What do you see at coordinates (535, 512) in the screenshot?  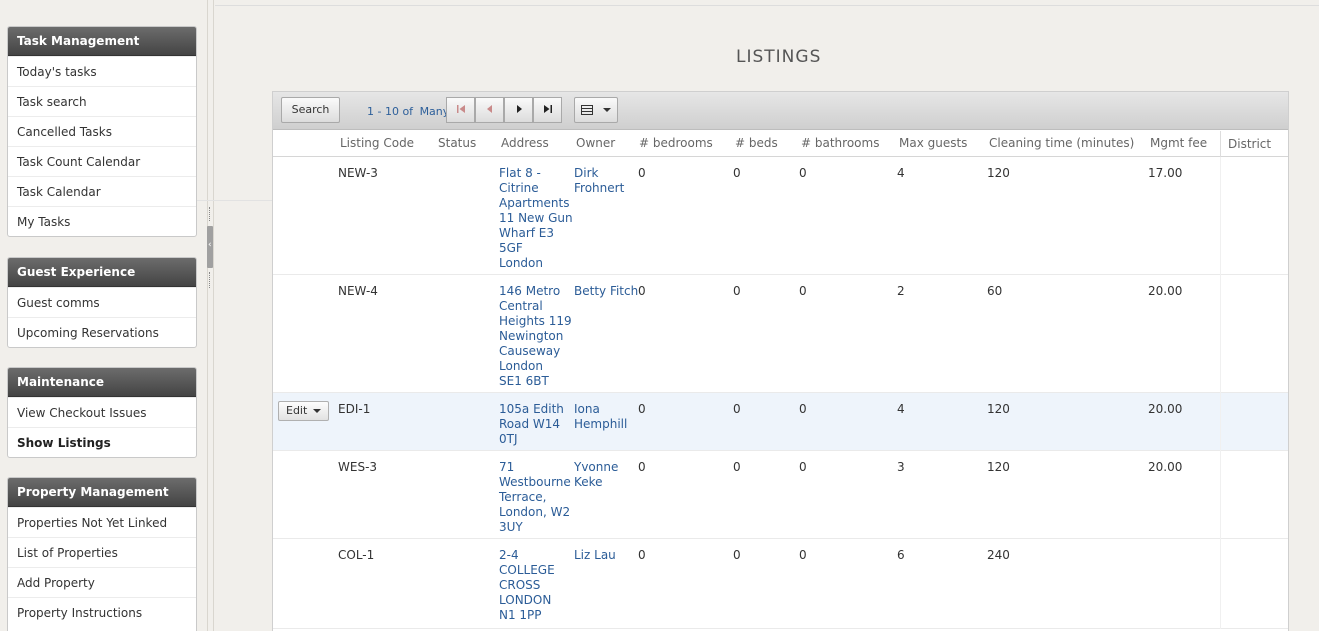 I see `cell-address-line: London, W2` at bounding box center [535, 512].